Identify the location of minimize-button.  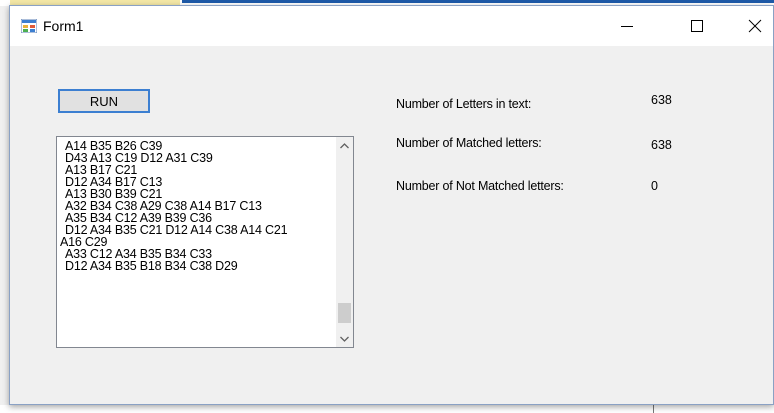
(627, 26).